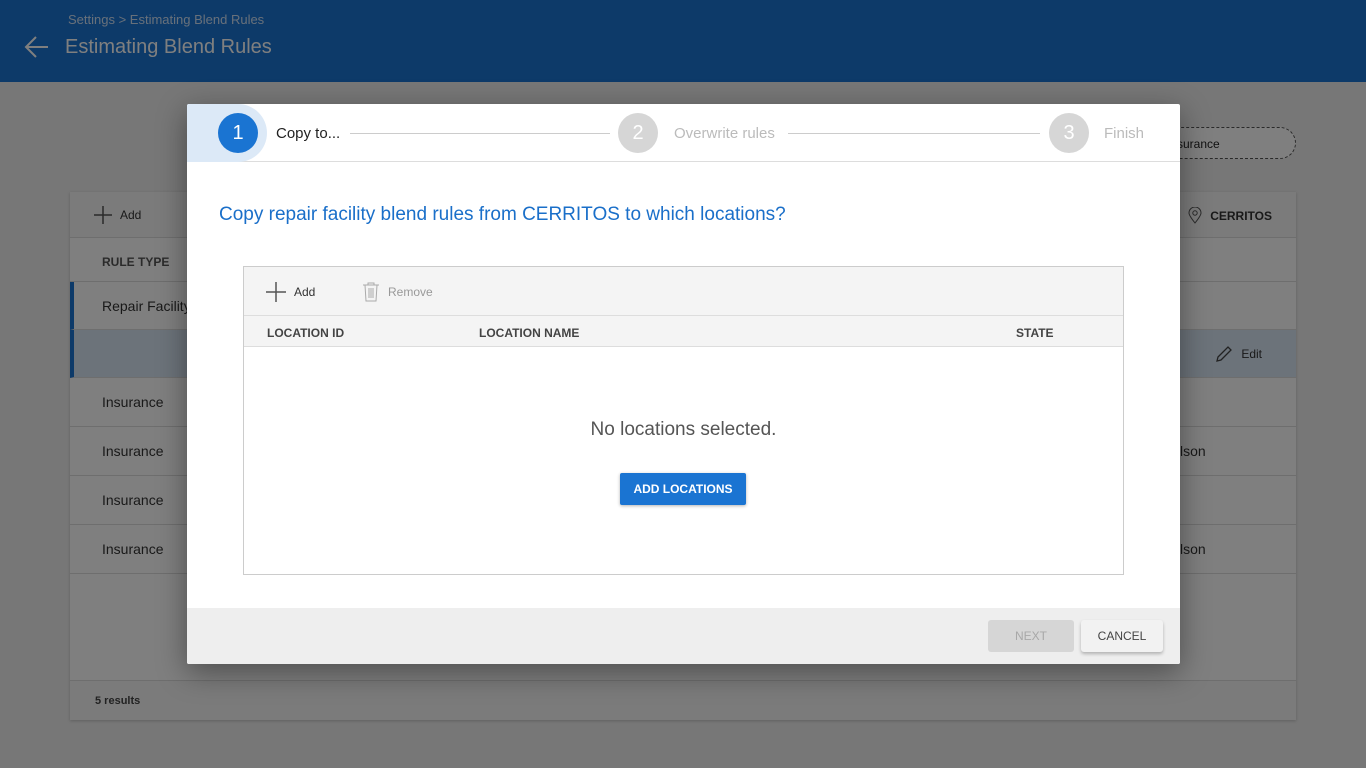 This screenshot has height=768, width=1366. Describe the element at coordinates (683, 429) in the screenshot. I see `empty-message: No locations selected.` at that location.